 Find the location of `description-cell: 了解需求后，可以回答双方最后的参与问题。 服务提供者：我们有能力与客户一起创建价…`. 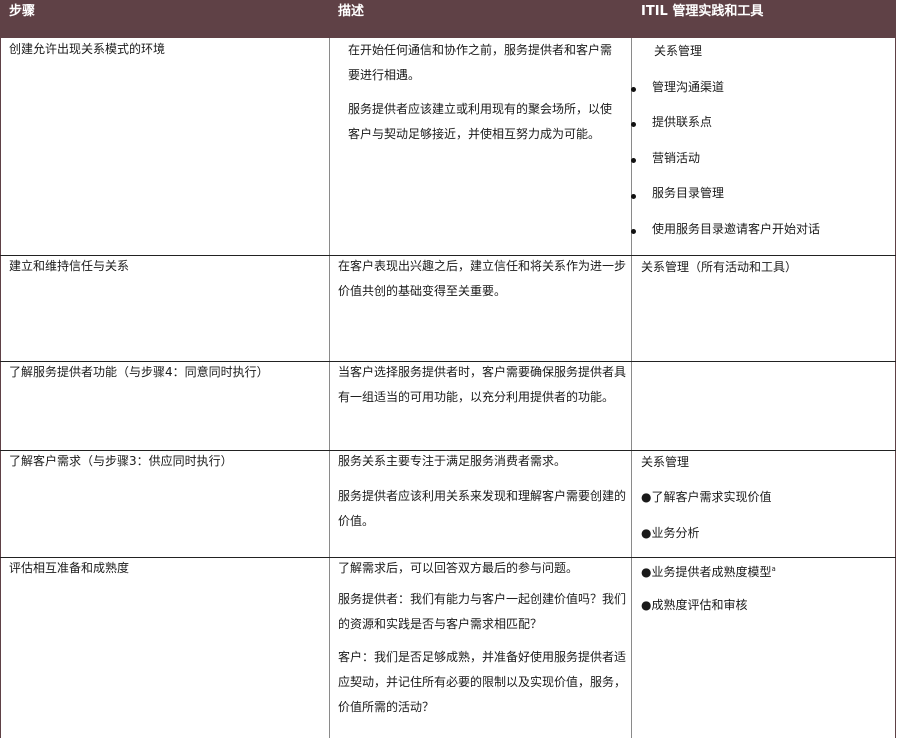

description-cell: 了解需求后，可以回答双方最后的参与问题。 服务提供者：我们有能力与客户一起创建价… is located at coordinates (482, 638).